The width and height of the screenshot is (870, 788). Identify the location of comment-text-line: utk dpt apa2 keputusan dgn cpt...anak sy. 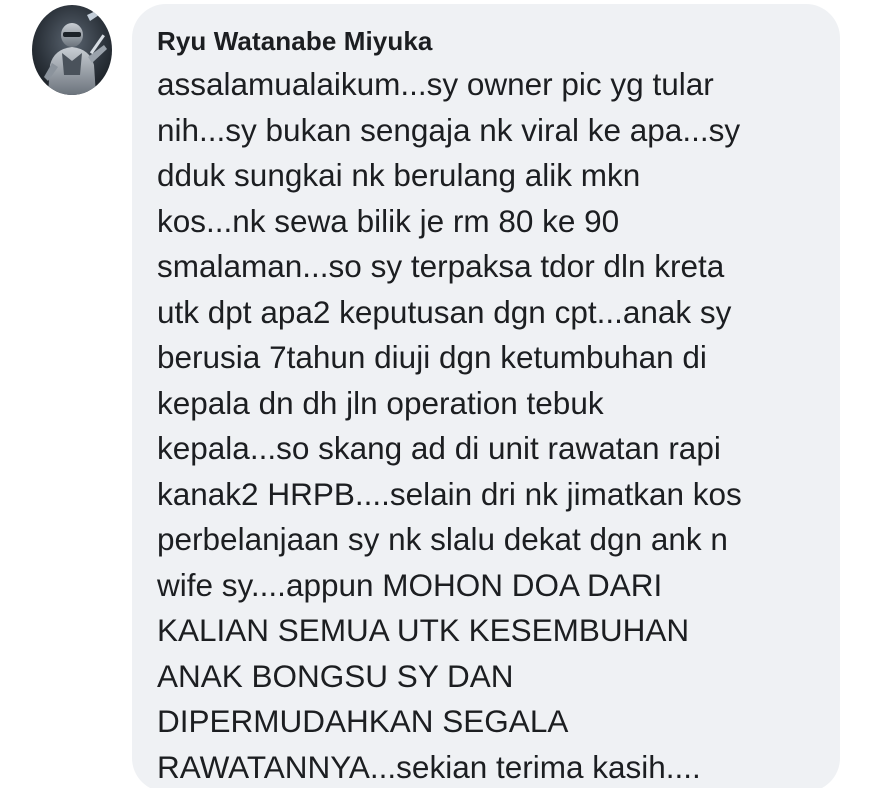
(444, 311).